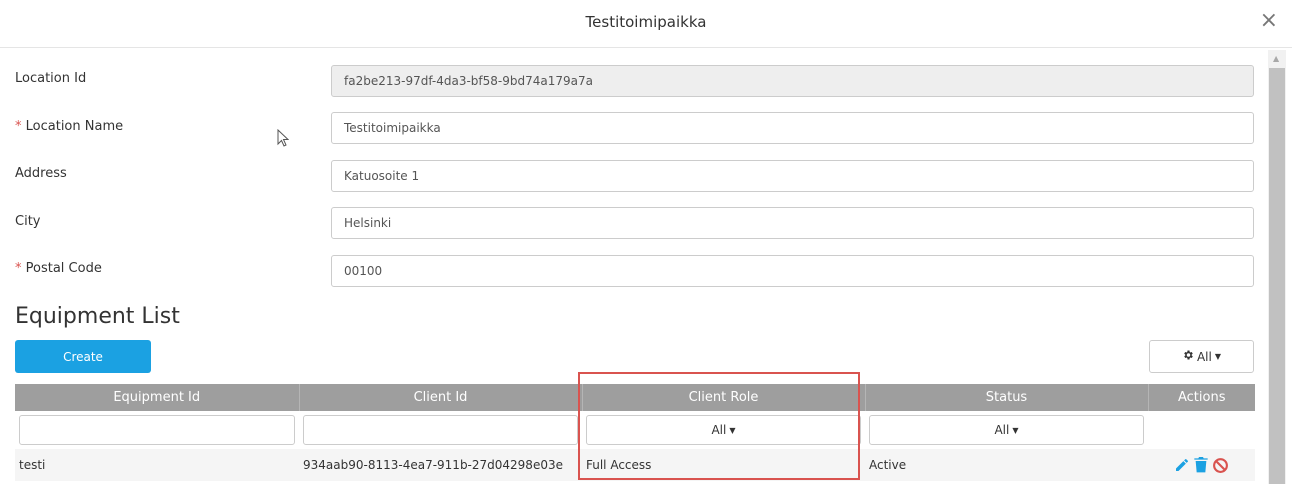 Image resolution: width=1292 pixels, height=484 pixels. I want to click on modal-header: Testitoimipaikka ×, so click(646, 24).